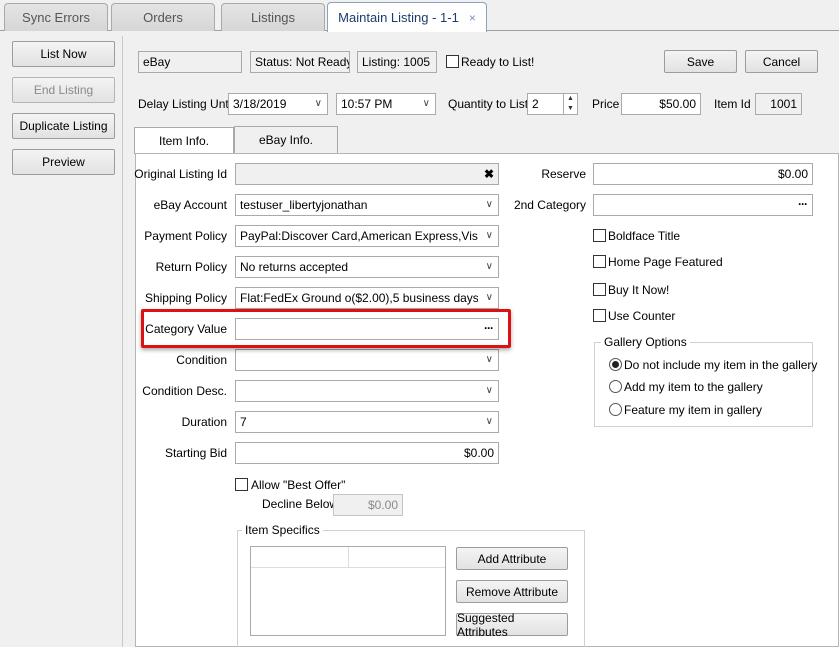 This screenshot has width=839, height=647. What do you see at coordinates (472, 18) in the screenshot?
I see `close-icon: ×` at bounding box center [472, 18].